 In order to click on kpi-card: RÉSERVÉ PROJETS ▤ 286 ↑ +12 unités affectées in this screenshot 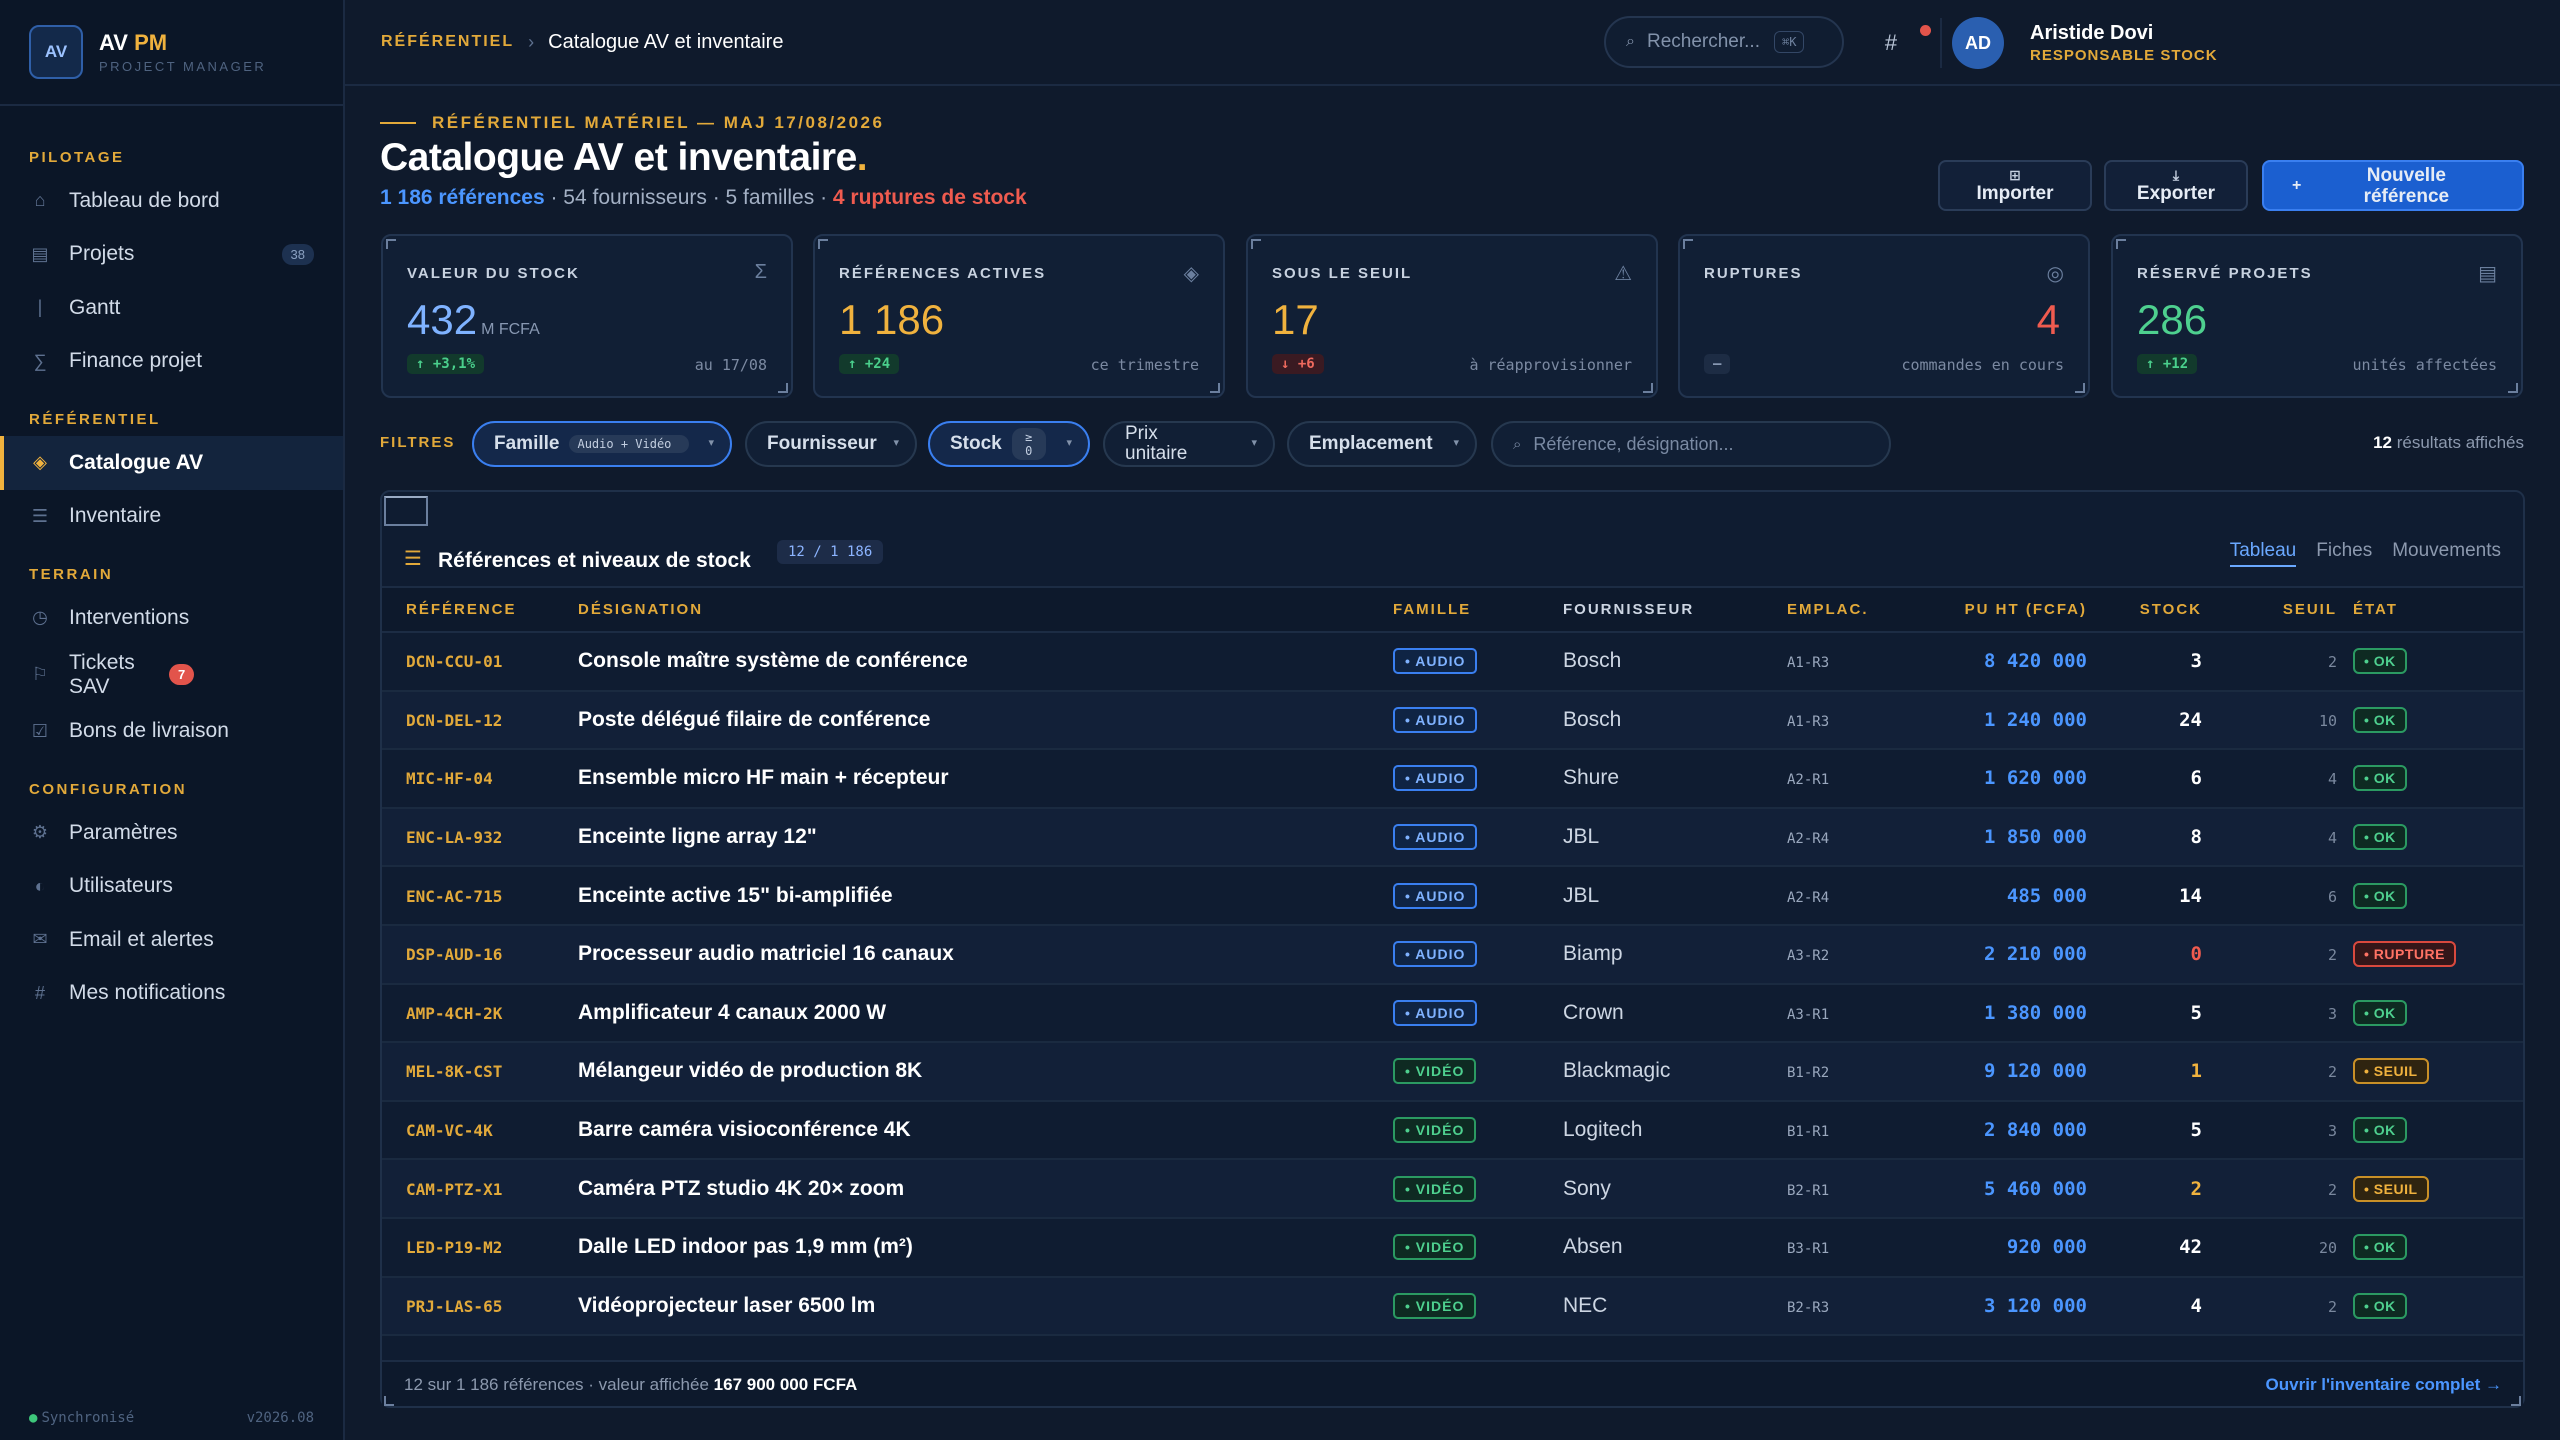, I will do `click(2317, 316)`.